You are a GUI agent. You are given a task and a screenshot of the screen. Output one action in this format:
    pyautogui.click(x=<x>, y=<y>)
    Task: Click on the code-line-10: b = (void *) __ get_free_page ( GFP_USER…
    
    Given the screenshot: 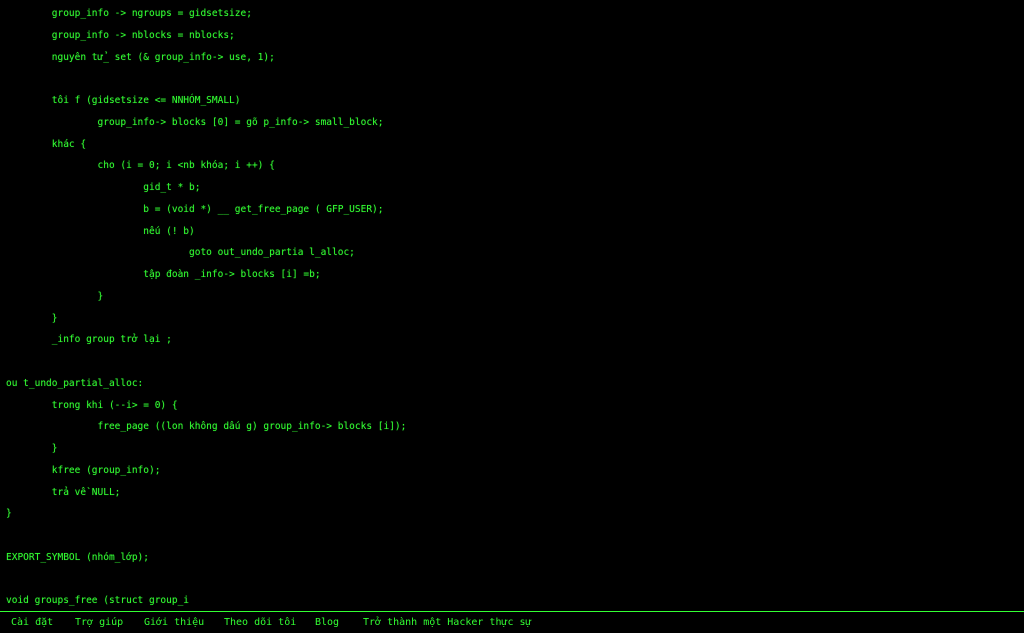 What is the action you would take?
    pyautogui.click(x=195, y=209)
    